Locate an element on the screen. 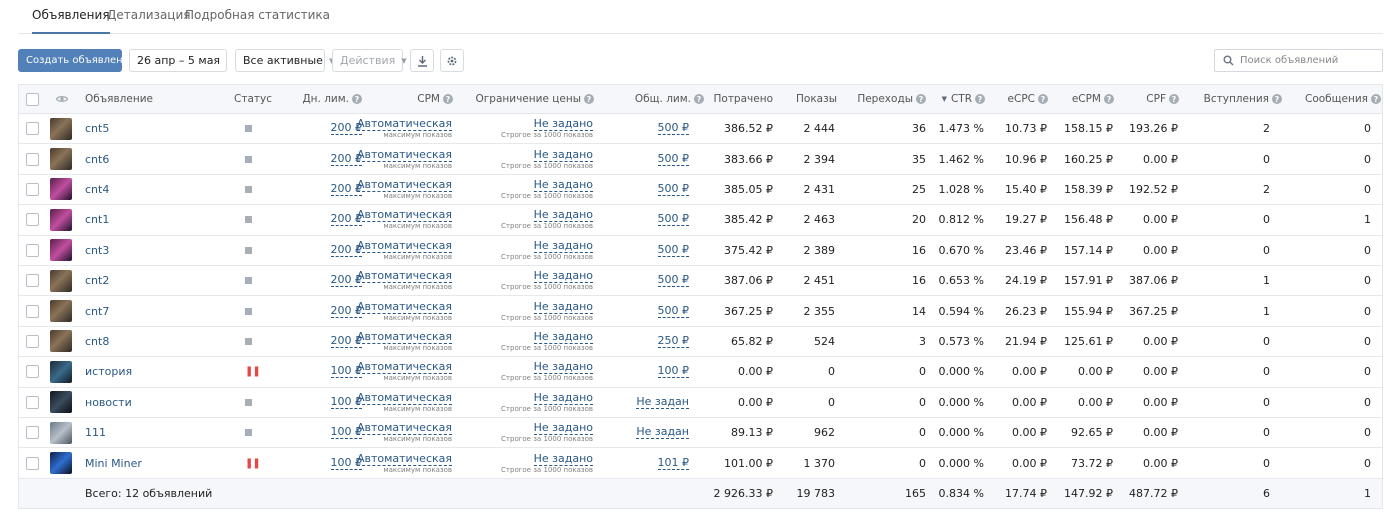 The height and width of the screenshot is (520, 1400). actions-dropdown: Действия ▼ is located at coordinates (369, 60).